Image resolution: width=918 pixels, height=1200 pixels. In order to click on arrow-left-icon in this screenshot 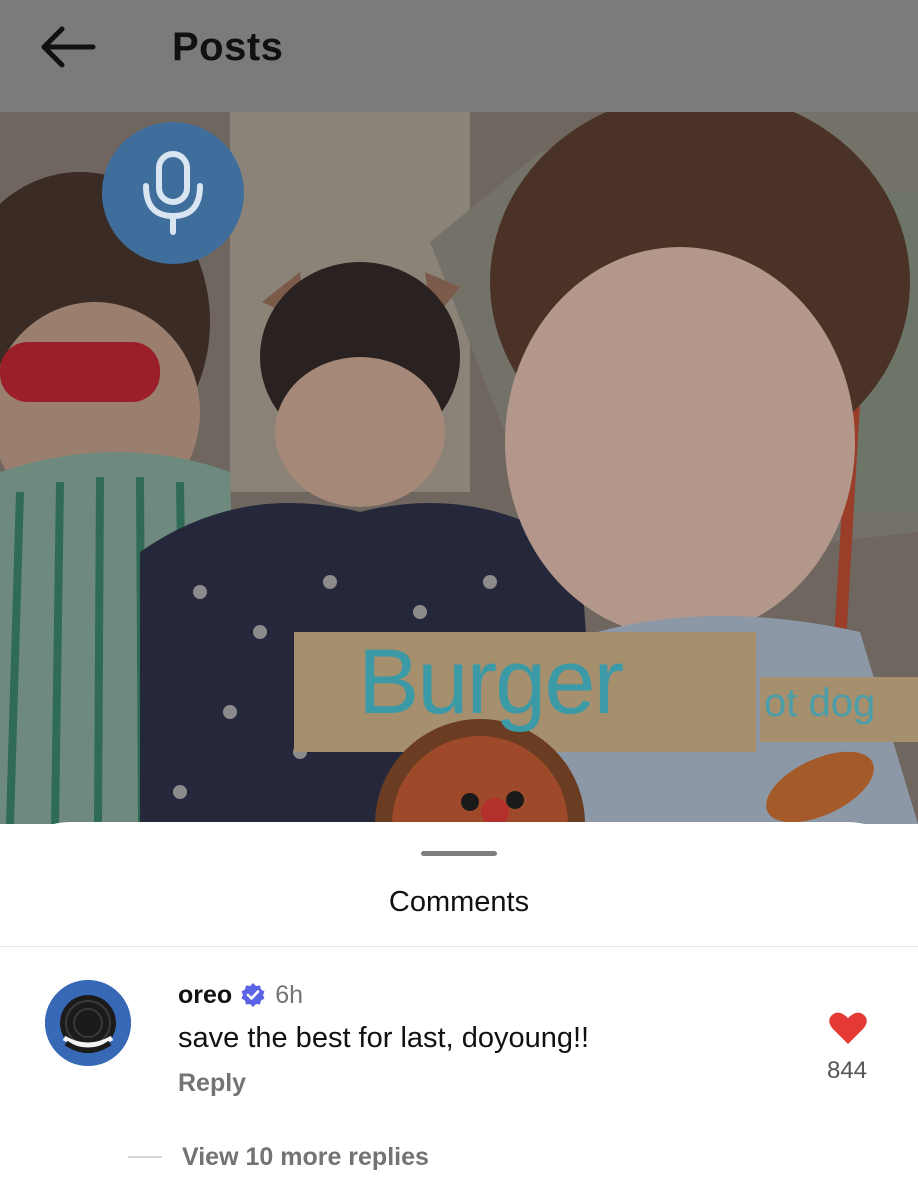, I will do `click(68, 47)`.